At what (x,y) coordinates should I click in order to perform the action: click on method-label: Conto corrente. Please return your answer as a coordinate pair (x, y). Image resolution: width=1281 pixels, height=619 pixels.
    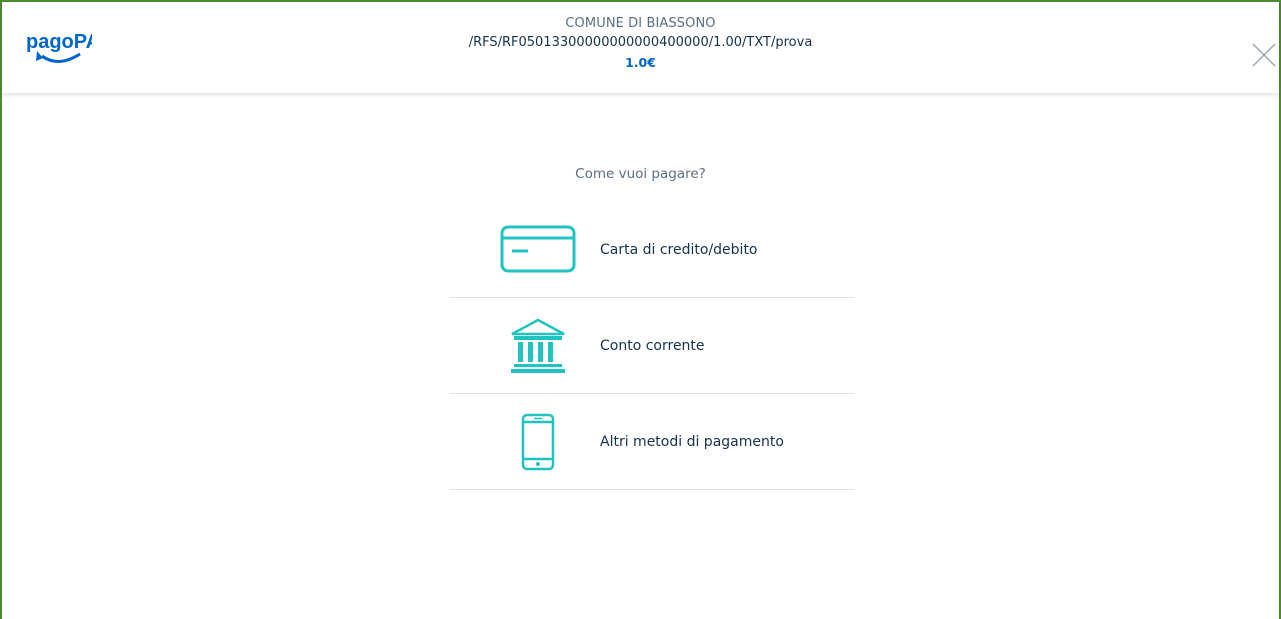
    Looking at the image, I should click on (652, 345).